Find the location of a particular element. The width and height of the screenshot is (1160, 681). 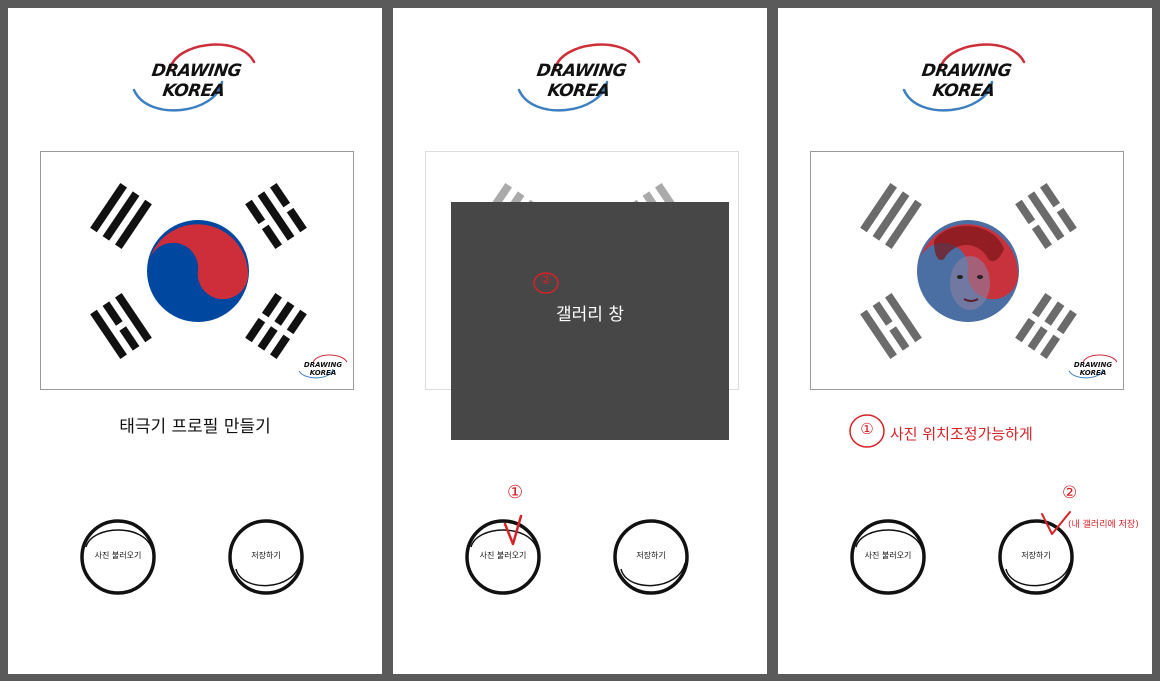

gallery-window: 갤러리 창 is located at coordinates (590, 321).